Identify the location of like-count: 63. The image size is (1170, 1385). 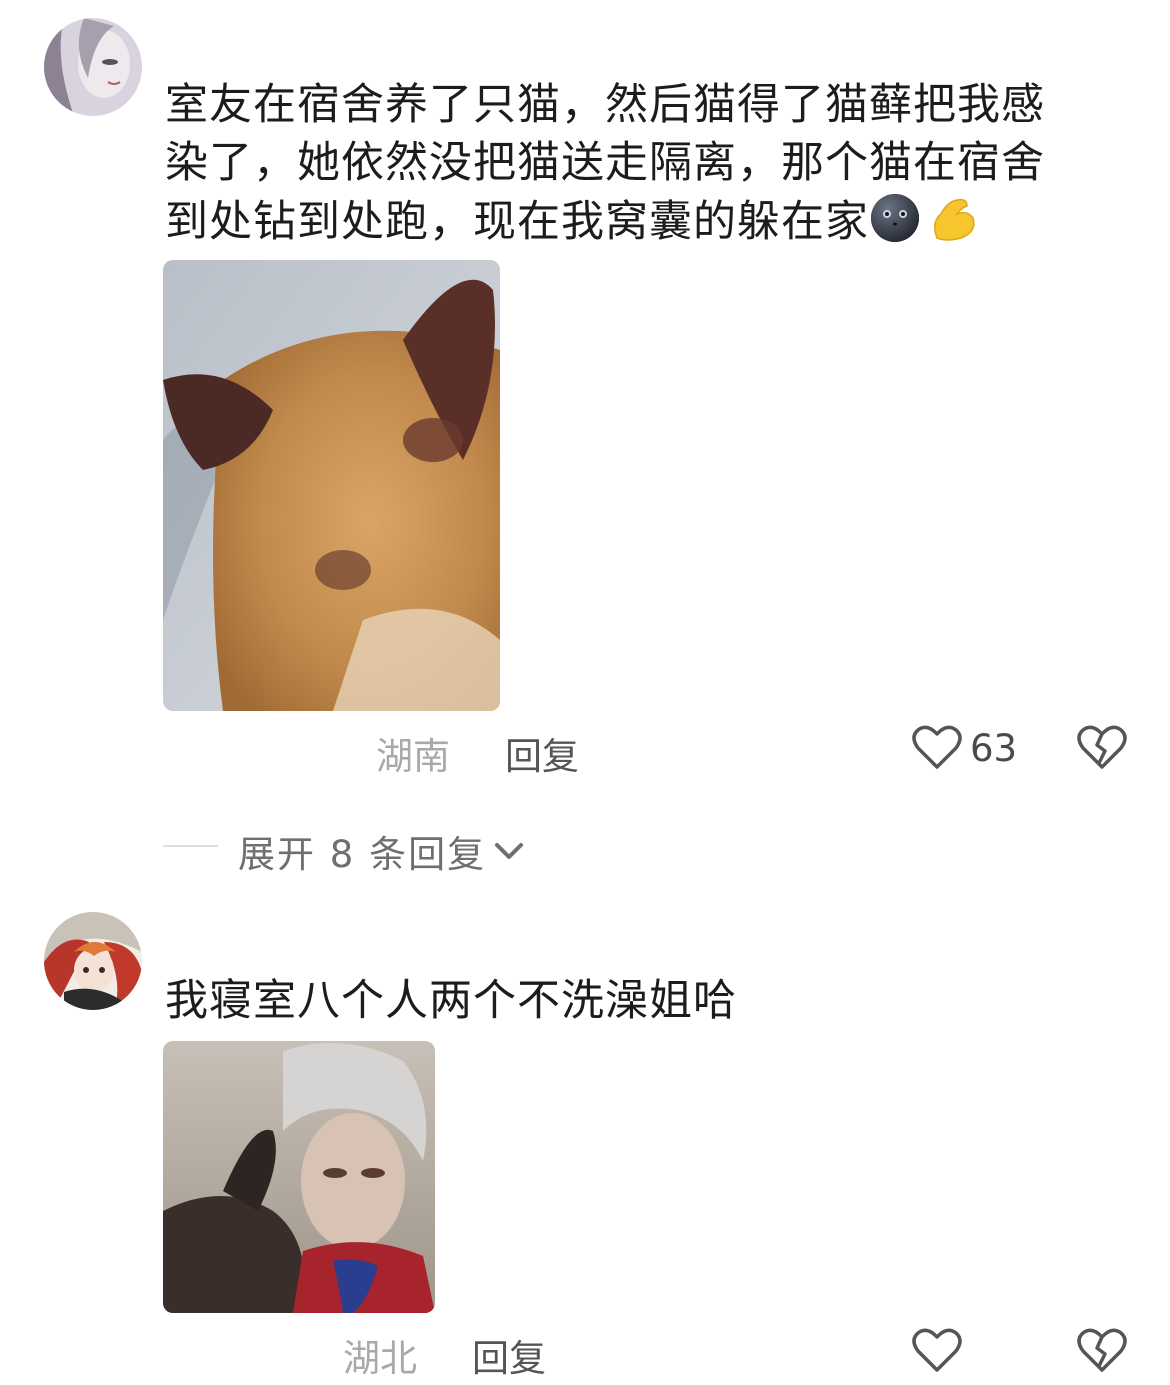
(994, 748).